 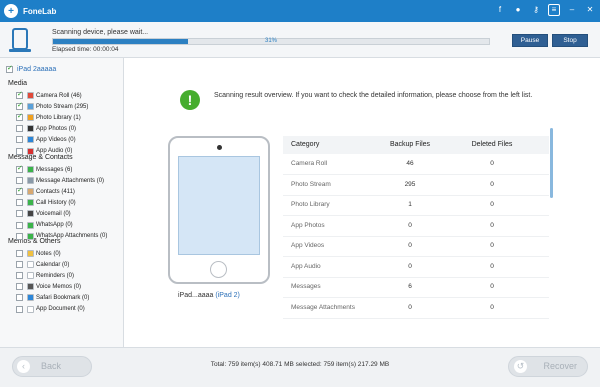 I want to click on sidebar-item: Reminders (0), so click(x=45, y=275).